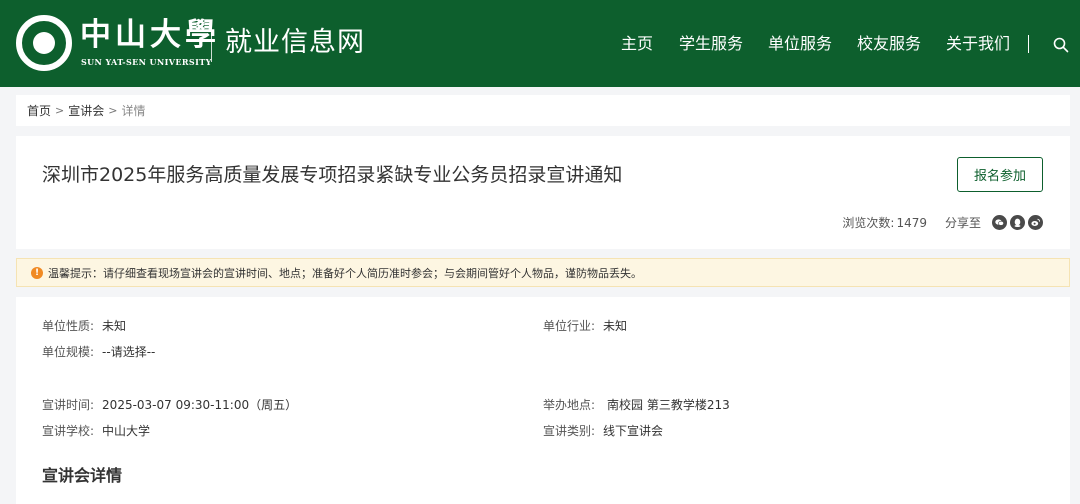 The width and height of the screenshot is (1080, 504). I want to click on category-value: 线下宣讲会, so click(633, 431).